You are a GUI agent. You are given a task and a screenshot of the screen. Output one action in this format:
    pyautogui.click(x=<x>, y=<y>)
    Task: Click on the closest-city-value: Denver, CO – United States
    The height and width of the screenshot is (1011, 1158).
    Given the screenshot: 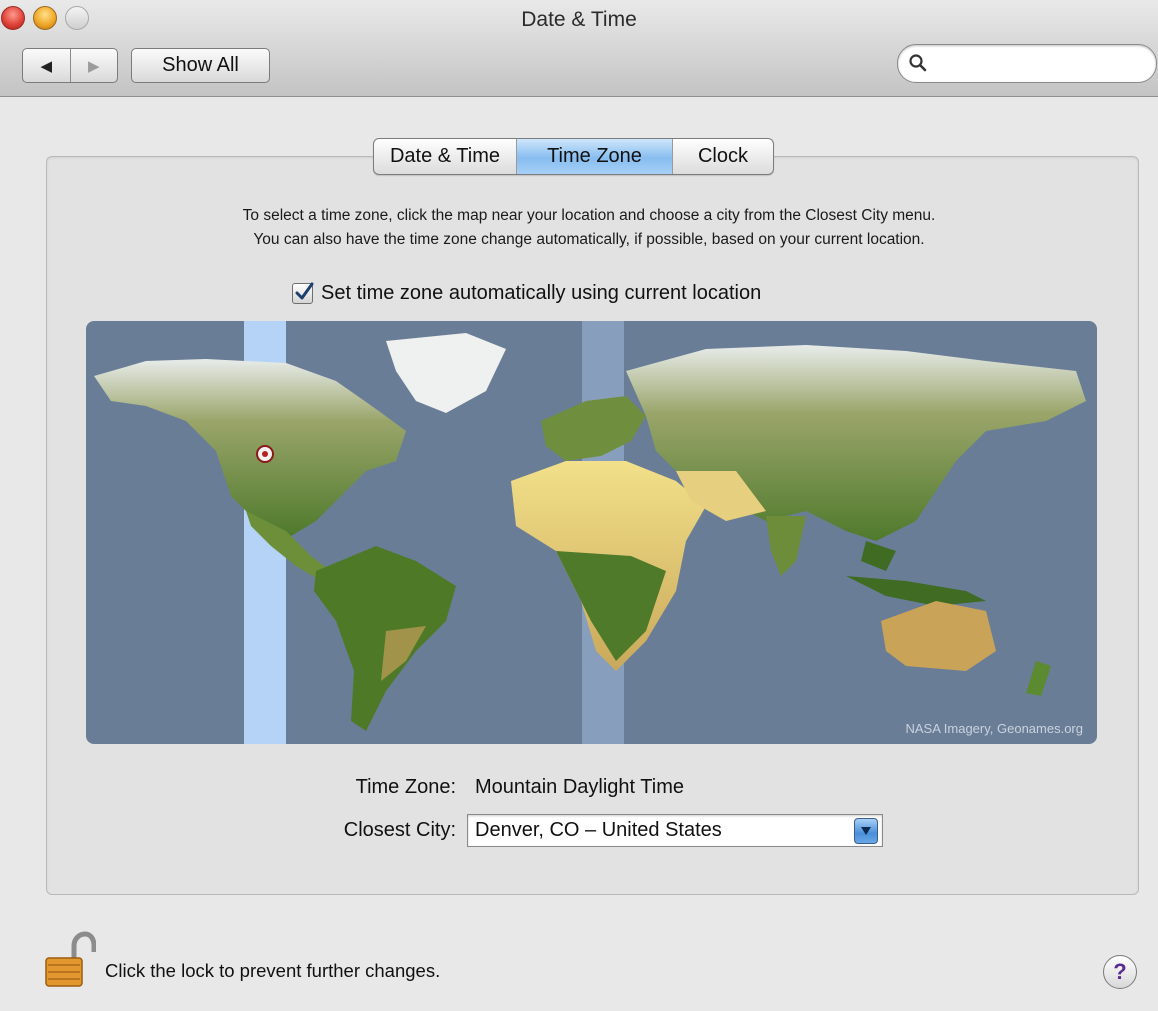 What is the action you would take?
    pyautogui.click(x=598, y=830)
    